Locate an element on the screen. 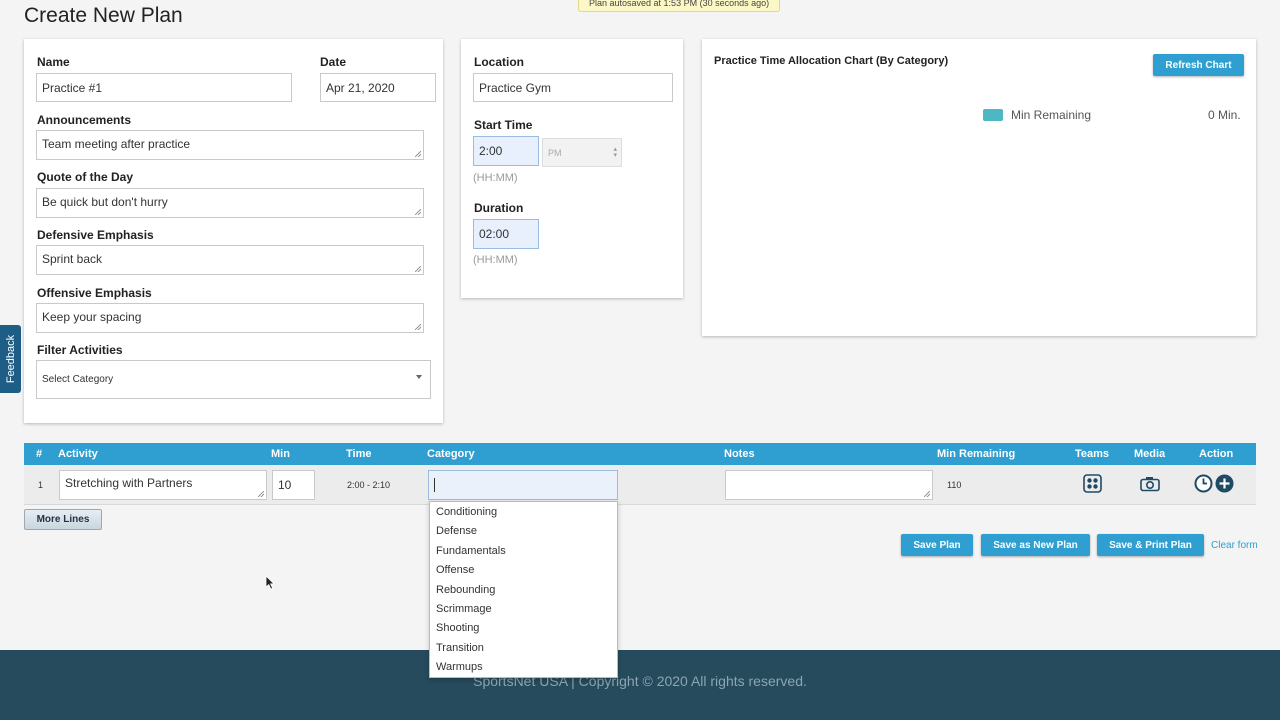 The image size is (1280, 720). category-option: Rebounding is located at coordinates (523, 590).